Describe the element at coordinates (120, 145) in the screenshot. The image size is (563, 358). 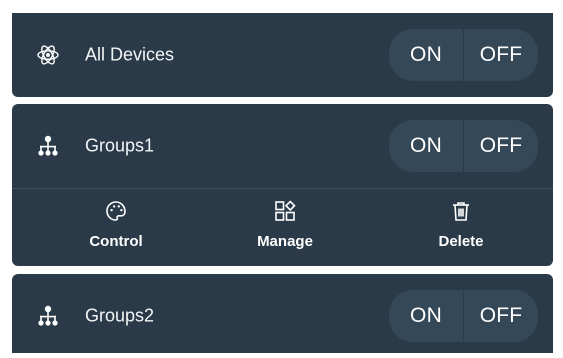
I see `groups1-label: Groups1` at that location.